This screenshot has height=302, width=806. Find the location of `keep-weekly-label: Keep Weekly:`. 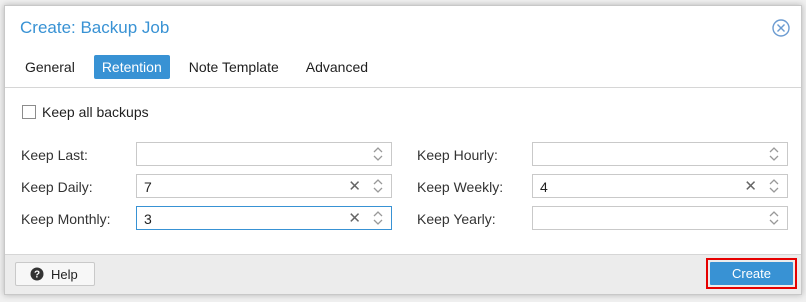

keep-weekly-label: Keep Weekly: is located at coordinates (460, 187).